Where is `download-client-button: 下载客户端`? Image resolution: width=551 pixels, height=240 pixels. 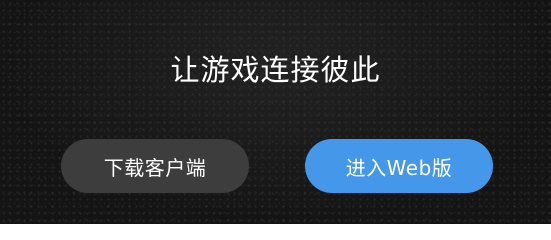
download-client-button: 下载客户端 is located at coordinates (155, 166).